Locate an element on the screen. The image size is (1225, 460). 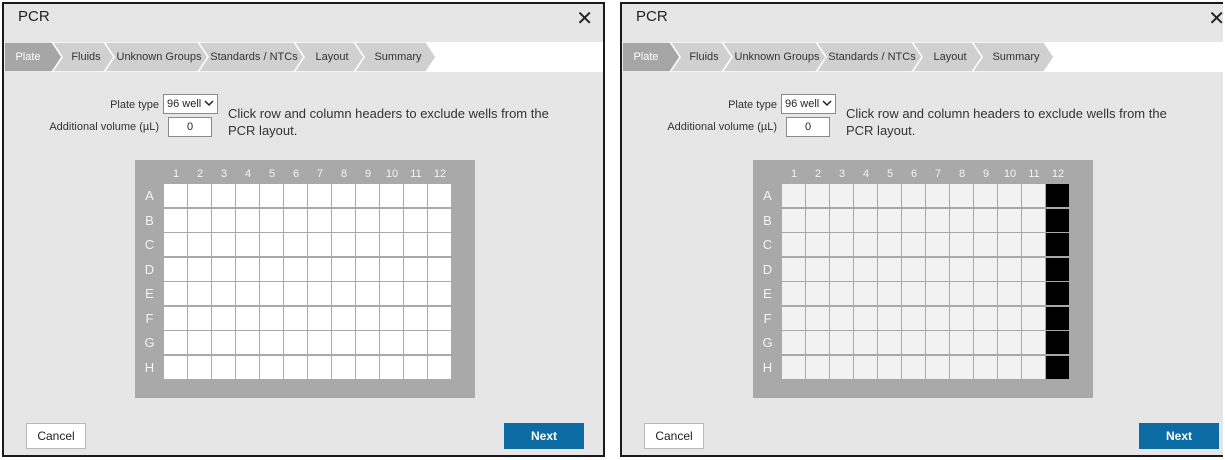
column-header: 1 is located at coordinates (176, 174).